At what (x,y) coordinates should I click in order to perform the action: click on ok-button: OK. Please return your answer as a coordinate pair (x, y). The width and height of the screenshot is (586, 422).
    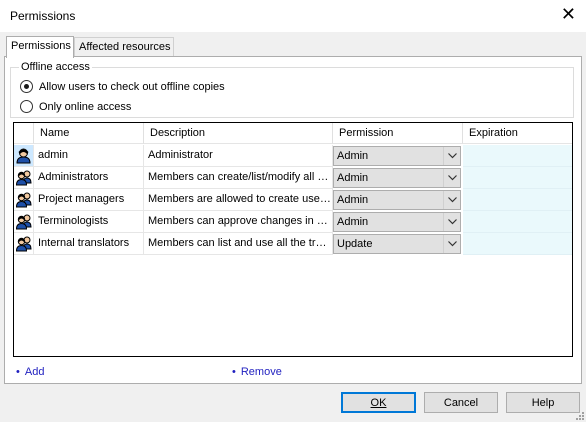
    Looking at the image, I should click on (378, 402).